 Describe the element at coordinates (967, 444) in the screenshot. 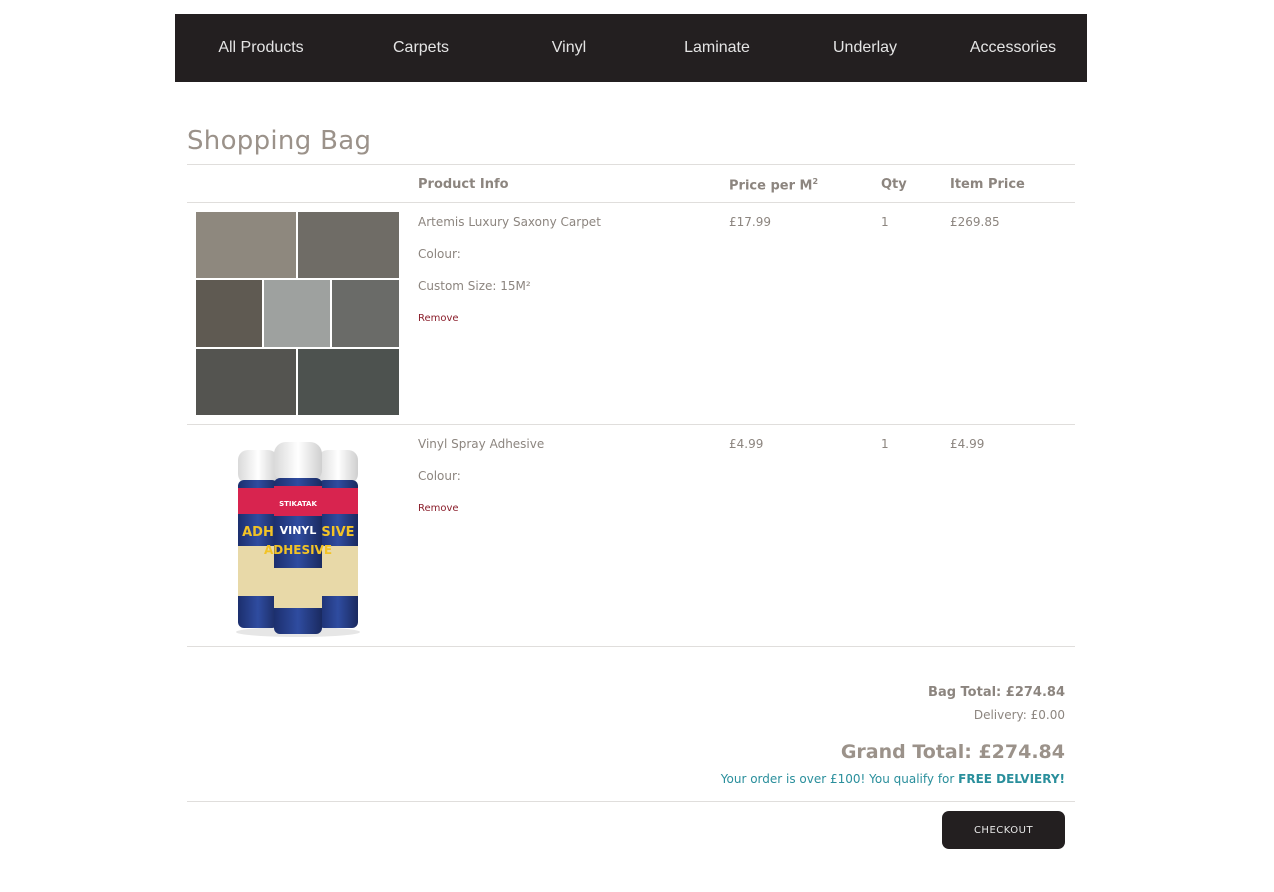

I see `row2-item-price: £4.99` at that location.